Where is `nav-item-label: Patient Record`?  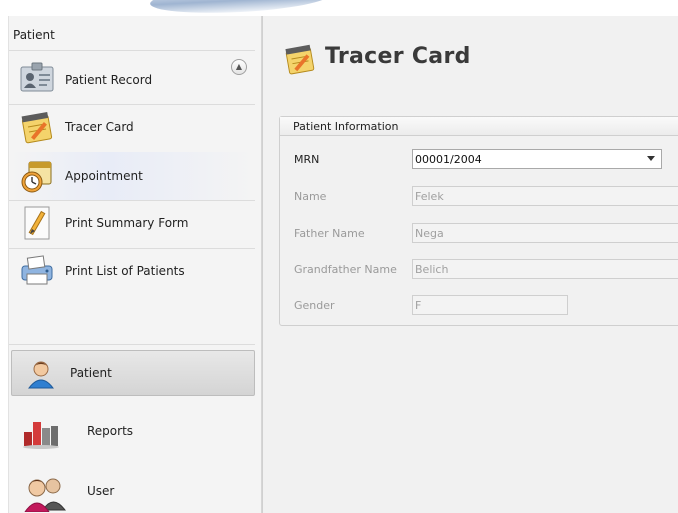 nav-item-label: Patient Record is located at coordinates (109, 80).